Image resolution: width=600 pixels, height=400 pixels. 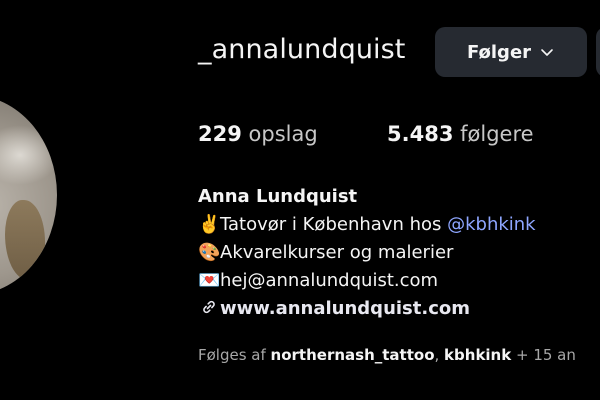 What do you see at coordinates (209, 280) in the screenshot?
I see `love-letter-icon: 💌` at bounding box center [209, 280].